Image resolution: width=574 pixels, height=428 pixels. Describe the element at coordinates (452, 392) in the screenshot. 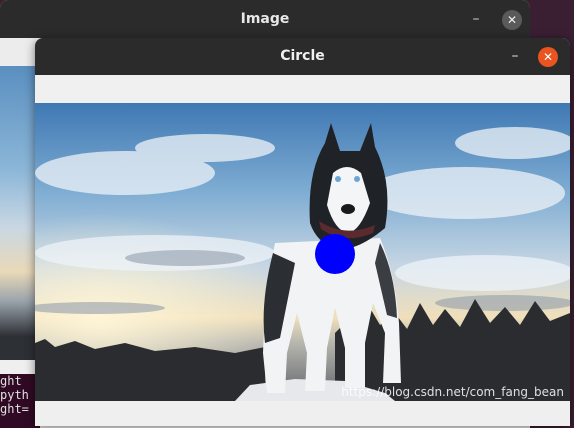

I see `watermark-text: https://blog.csdn.net/com_fang_bean` at that location.